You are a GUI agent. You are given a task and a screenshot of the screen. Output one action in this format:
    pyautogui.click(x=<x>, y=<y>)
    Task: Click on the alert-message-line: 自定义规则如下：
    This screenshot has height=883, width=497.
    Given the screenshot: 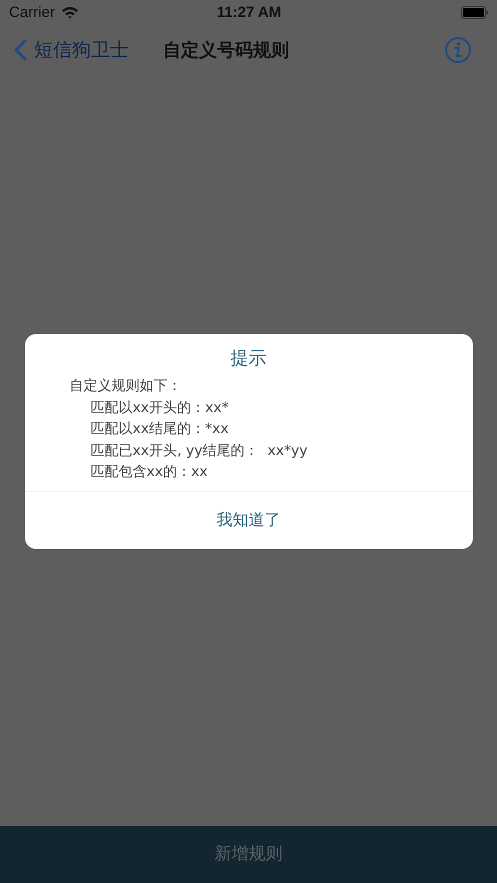 What is the action you would take?
    pyautogui.click(x=126, y=386)
    